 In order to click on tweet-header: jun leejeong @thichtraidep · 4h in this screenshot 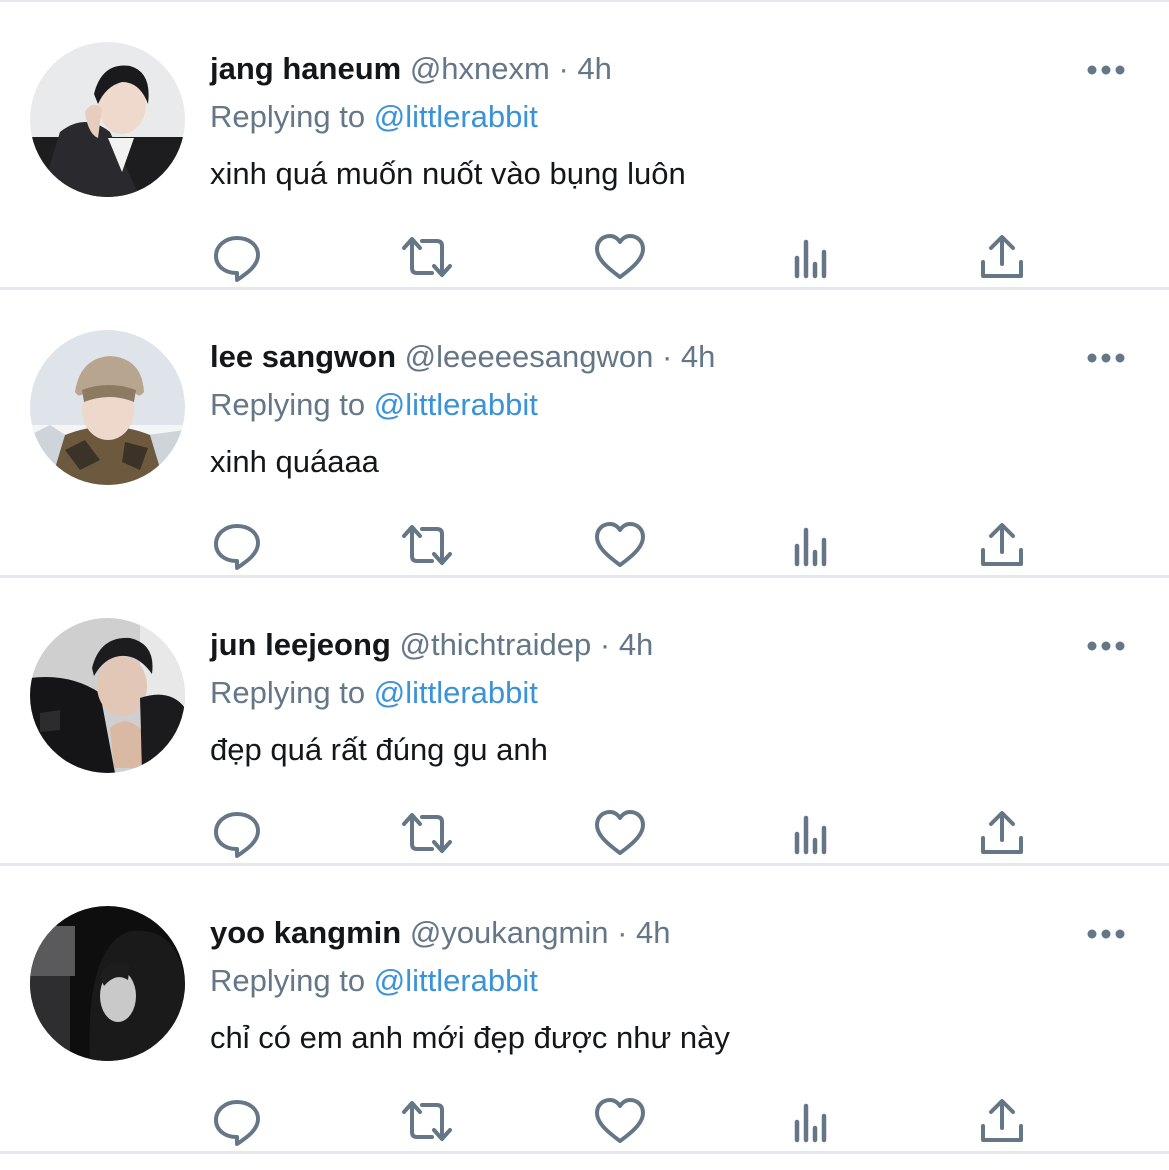, I will do `click(431, 645)`.